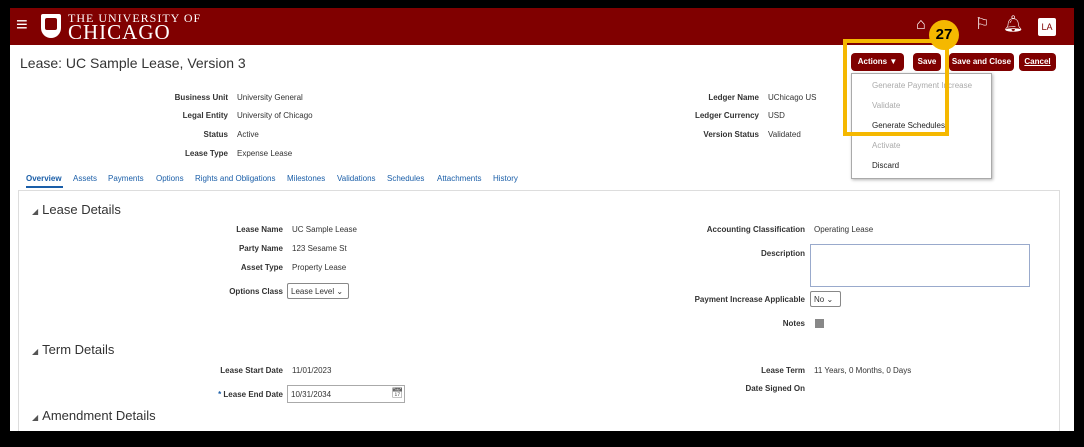 The image size is (1084, 447). Describe the element at coordinates (405, 178) in the screenshot. I see `tab-schedules: Schedules` at that location.